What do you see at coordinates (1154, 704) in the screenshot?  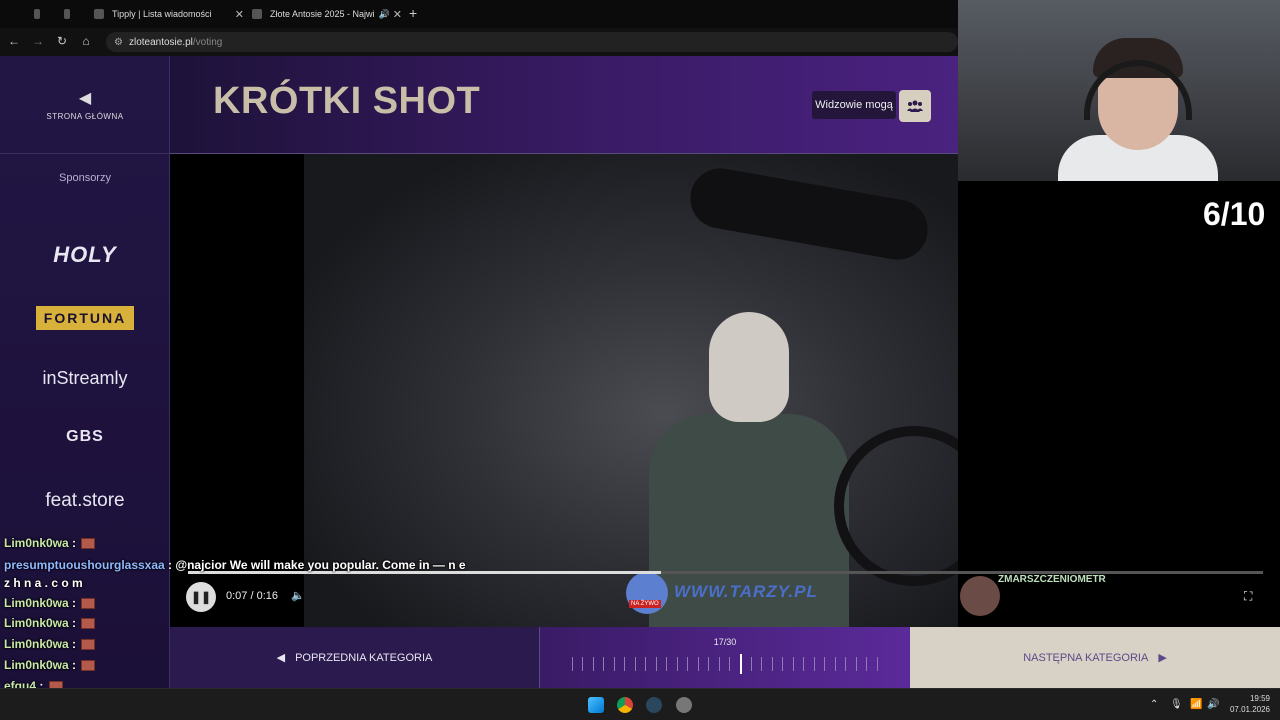 I see `chevron-up-icon: ⌃` at bounding box center [1154, 704].